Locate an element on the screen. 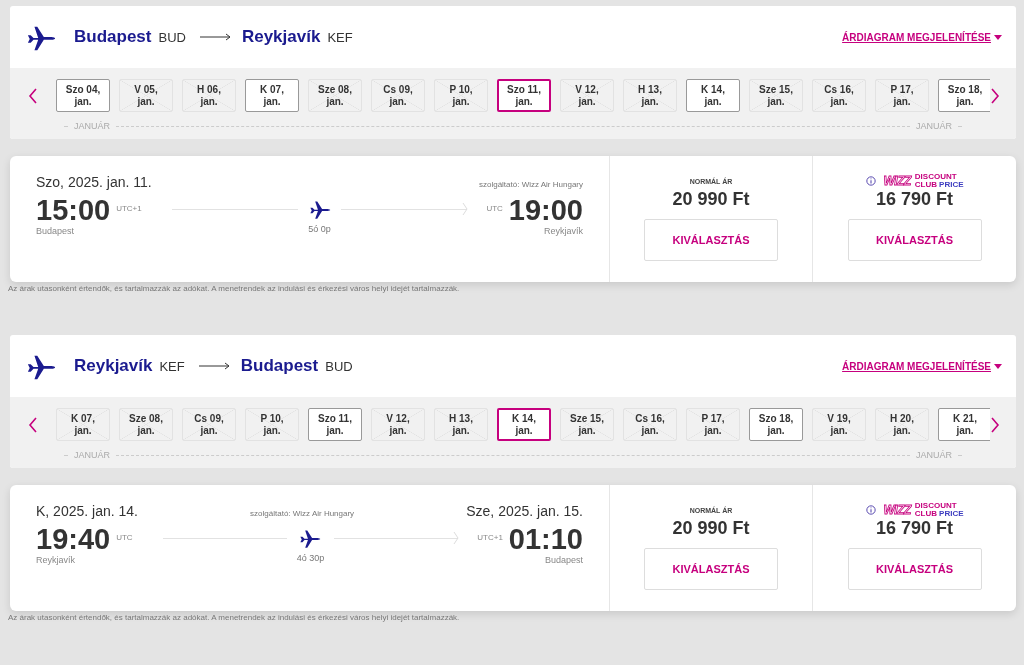  date-chip: Szo 04, jan. is located at coordinates (83, 95).